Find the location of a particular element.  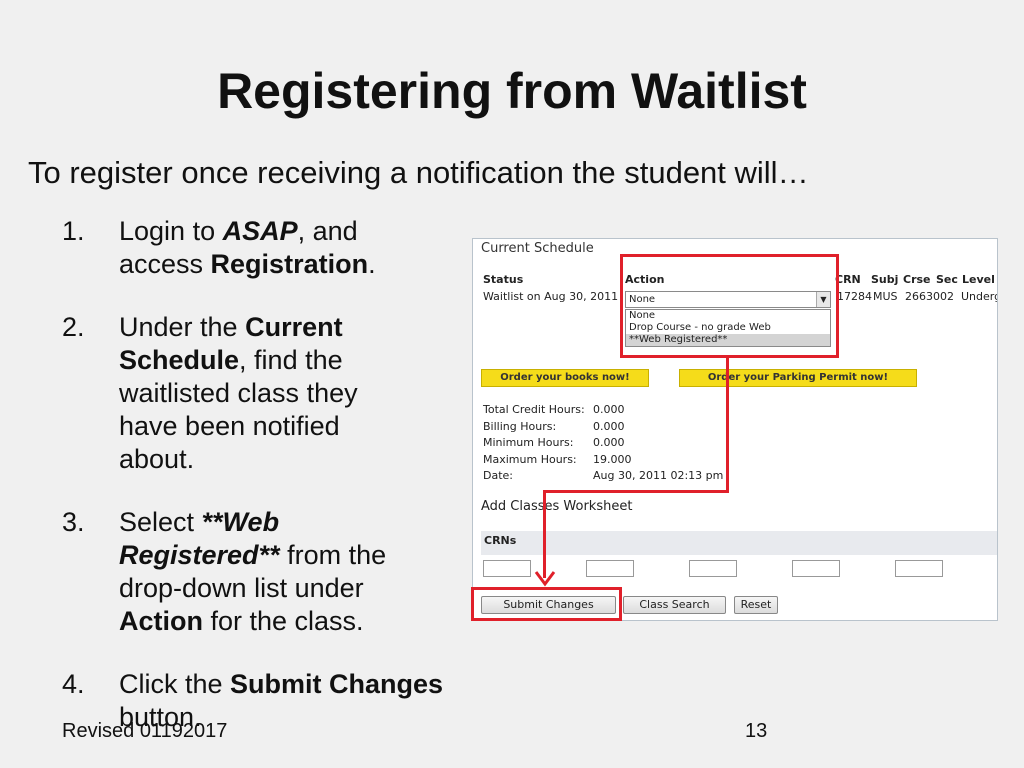

step-number: 2. is located at coordinates (73, 327).